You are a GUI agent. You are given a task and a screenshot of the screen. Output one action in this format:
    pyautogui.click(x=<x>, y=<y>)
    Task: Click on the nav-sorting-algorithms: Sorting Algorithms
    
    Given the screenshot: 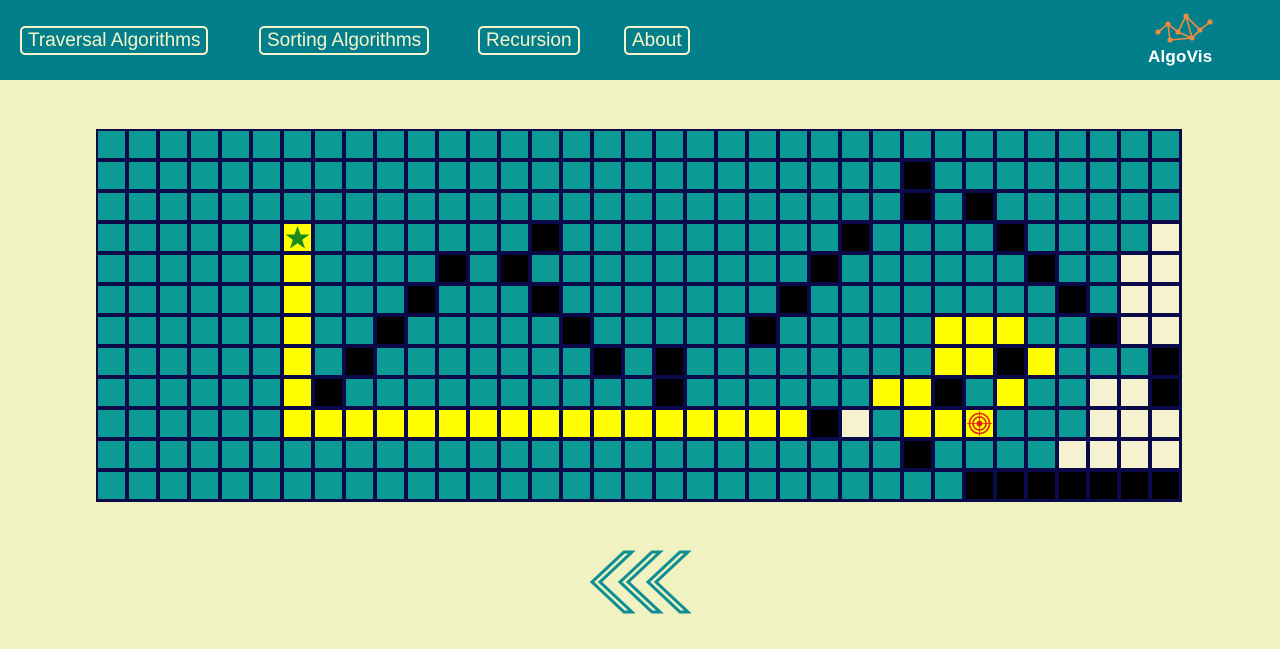 What is the action you would take?
    pyautogui.click(x=344, y=40)
    